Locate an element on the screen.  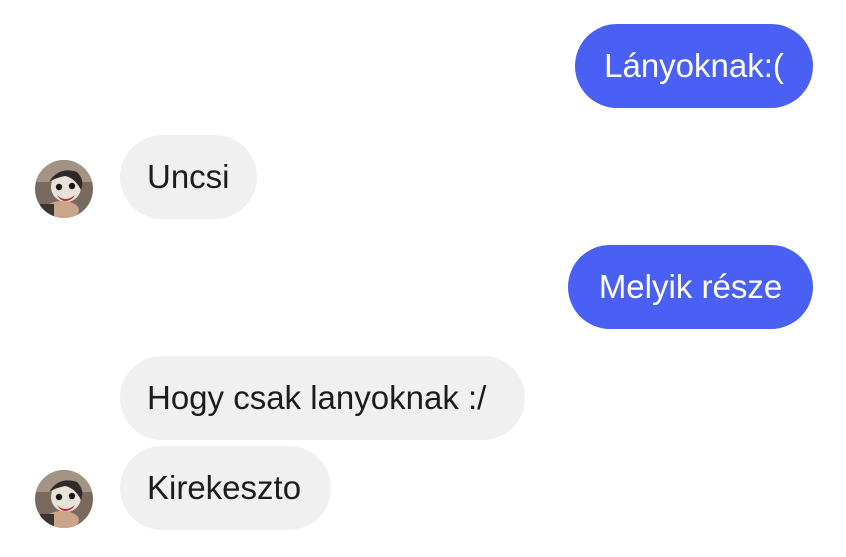
incoming-message-bubble: Kirekeszto is located at coordinates (225, 488).